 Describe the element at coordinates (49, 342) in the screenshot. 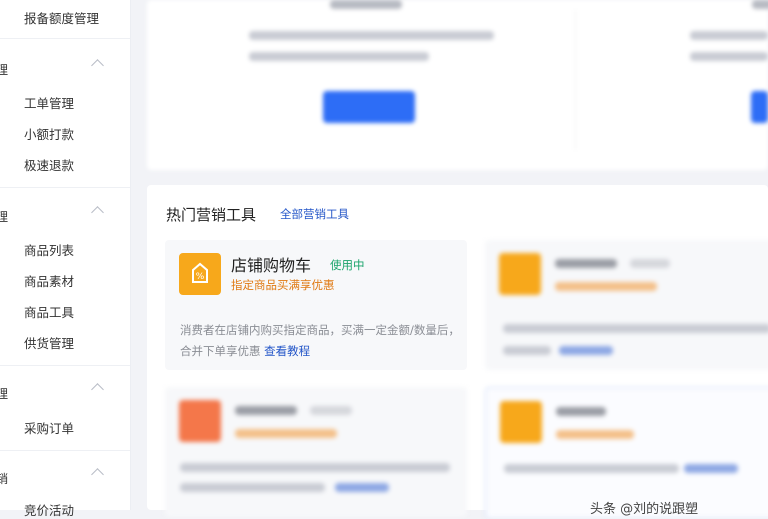

I see `sidebar-item-supply-management: 供货管理` at that location.